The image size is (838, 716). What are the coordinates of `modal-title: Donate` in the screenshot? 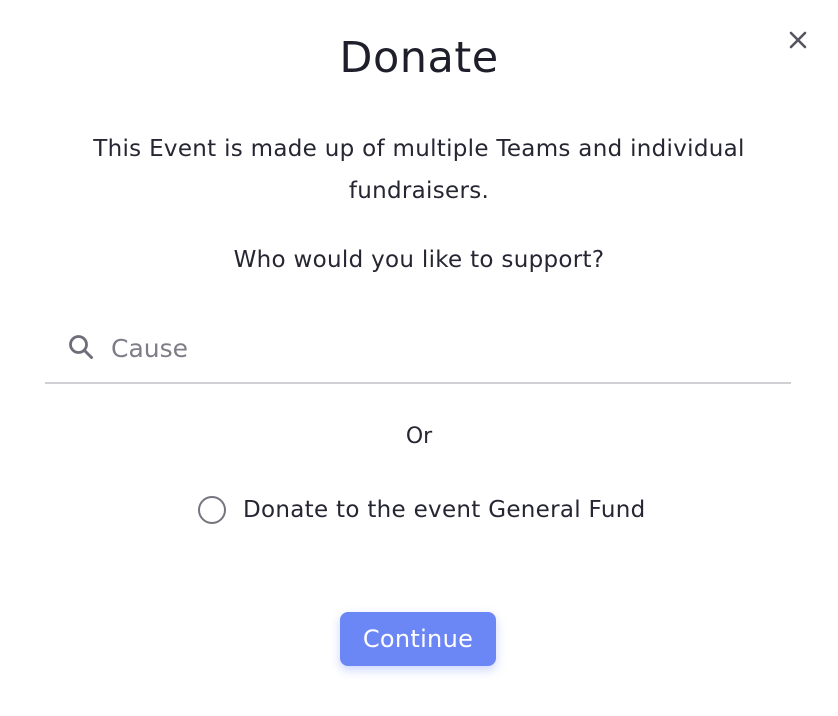 It's located at (419, 58).